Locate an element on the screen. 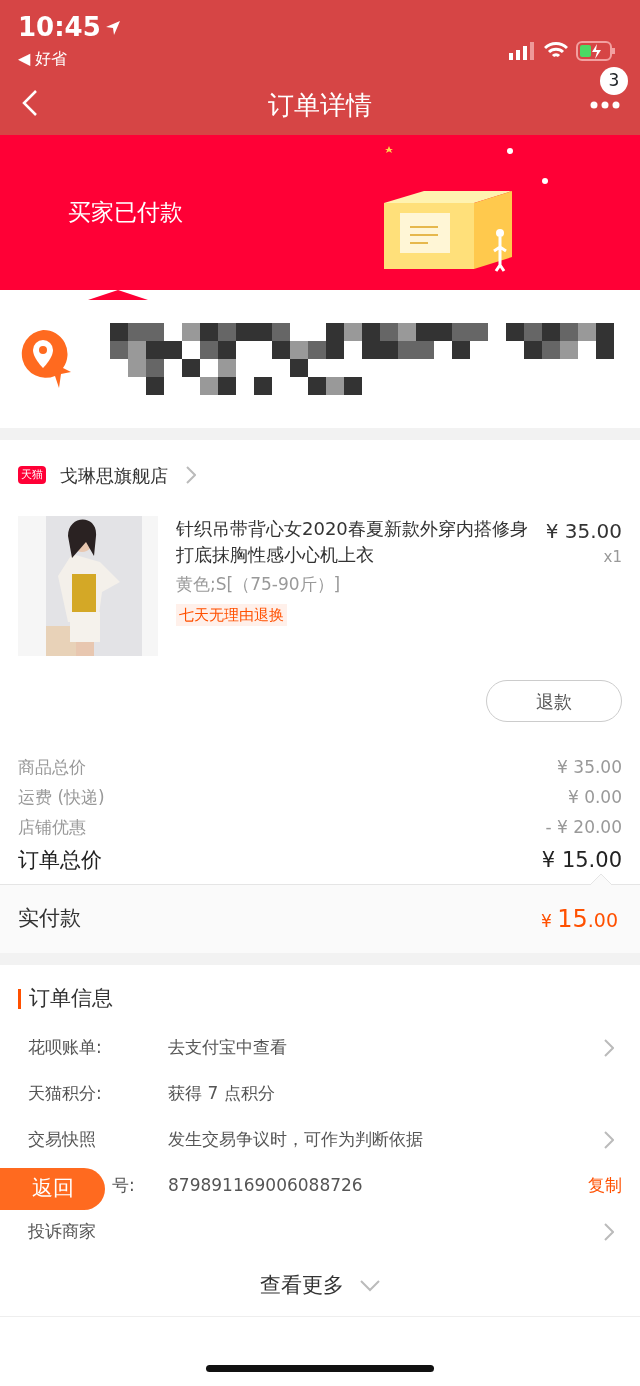 The width and height of the screenshot is (640, 1386). paid-amount: ¥ 15.00 is located at coordinates (579, 919).